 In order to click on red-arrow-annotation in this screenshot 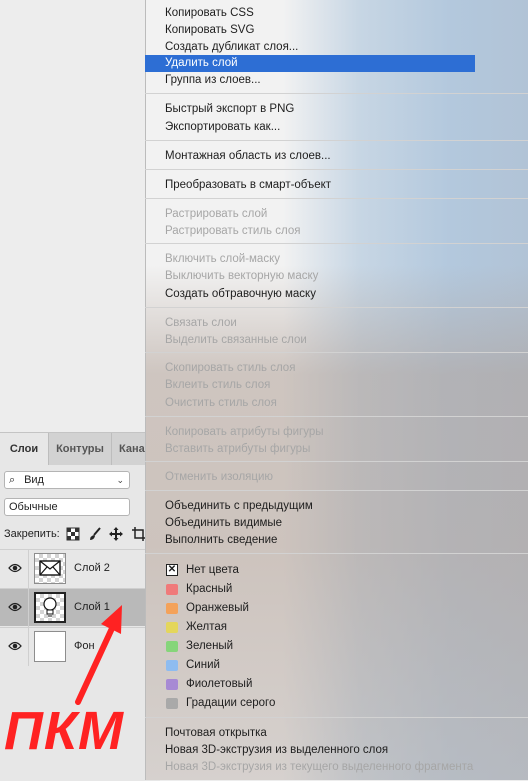, I will do `click(98, 655)`.